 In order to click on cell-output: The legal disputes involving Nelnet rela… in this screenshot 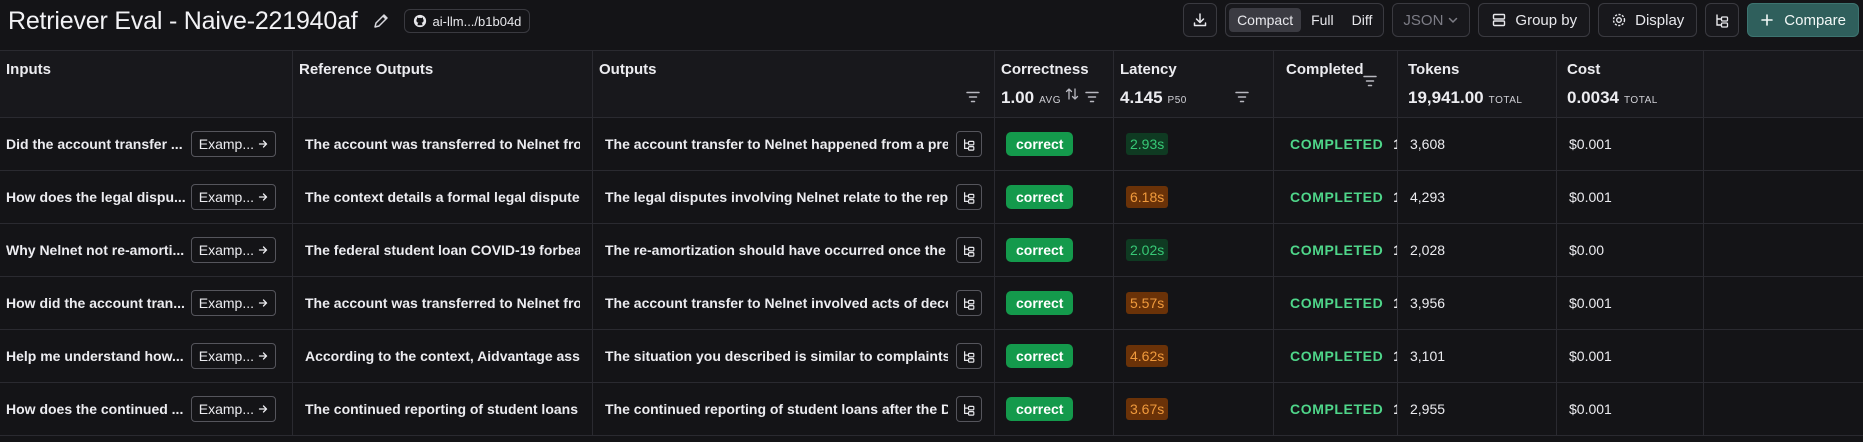, I will do `click(794, 197)`.